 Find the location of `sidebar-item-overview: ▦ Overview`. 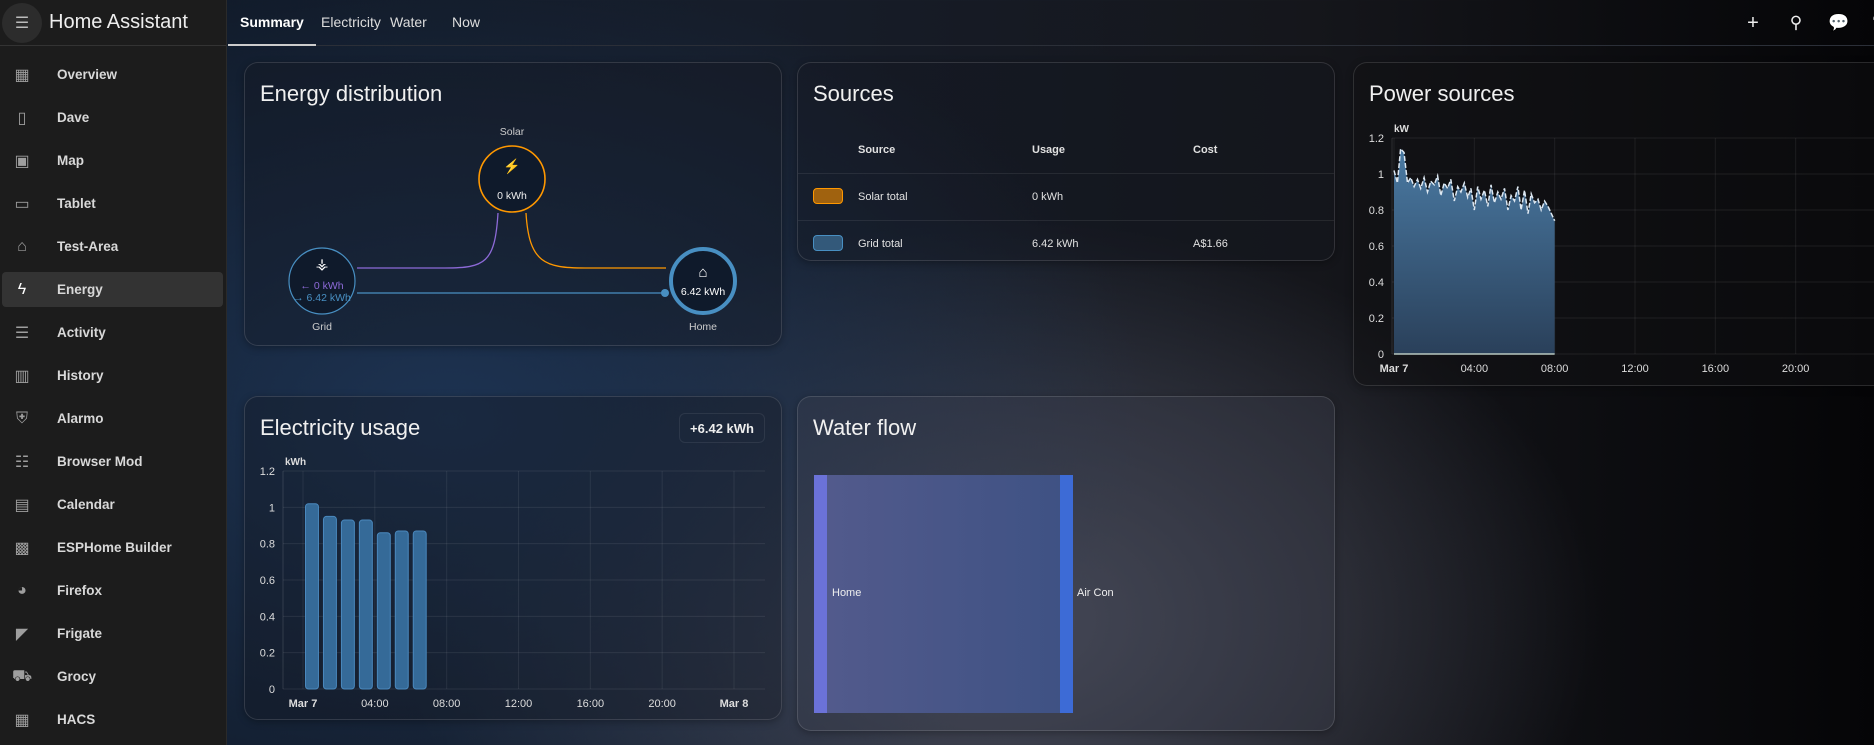

sidebar-item-overview: ▦ Overview is located at coordinates (112, 74).